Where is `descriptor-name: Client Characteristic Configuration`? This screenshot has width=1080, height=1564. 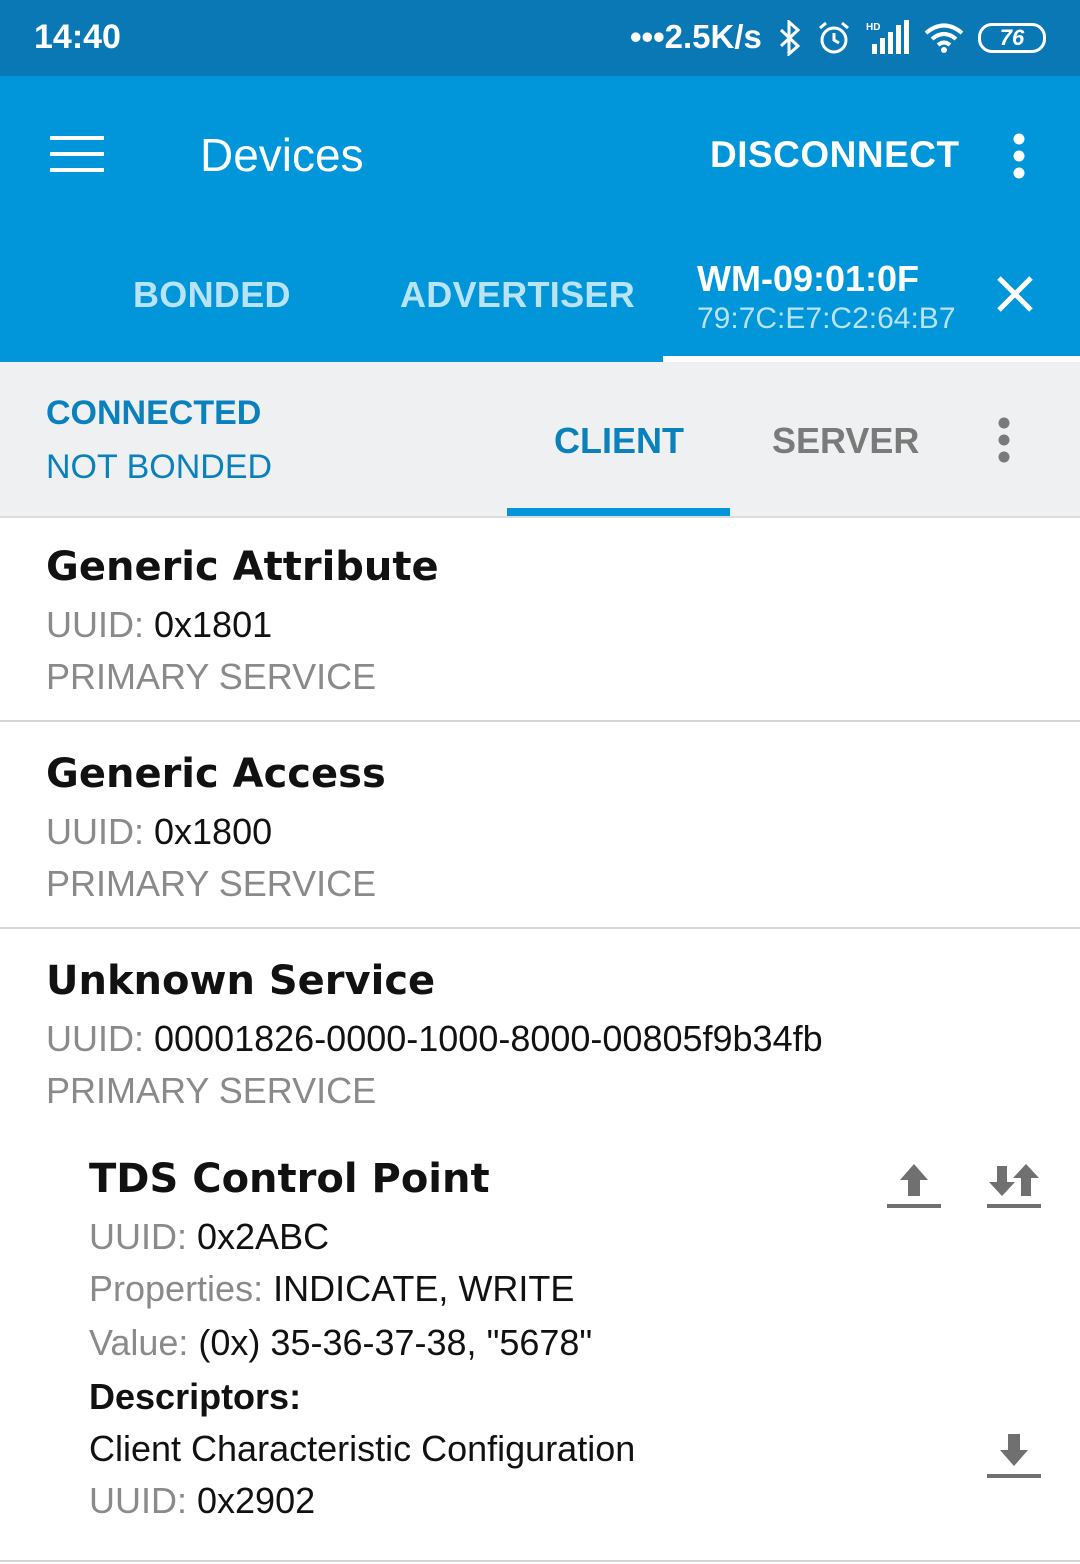
descriptor-name: Client Characteristic Configuration is located at coordinates (362, 1448).